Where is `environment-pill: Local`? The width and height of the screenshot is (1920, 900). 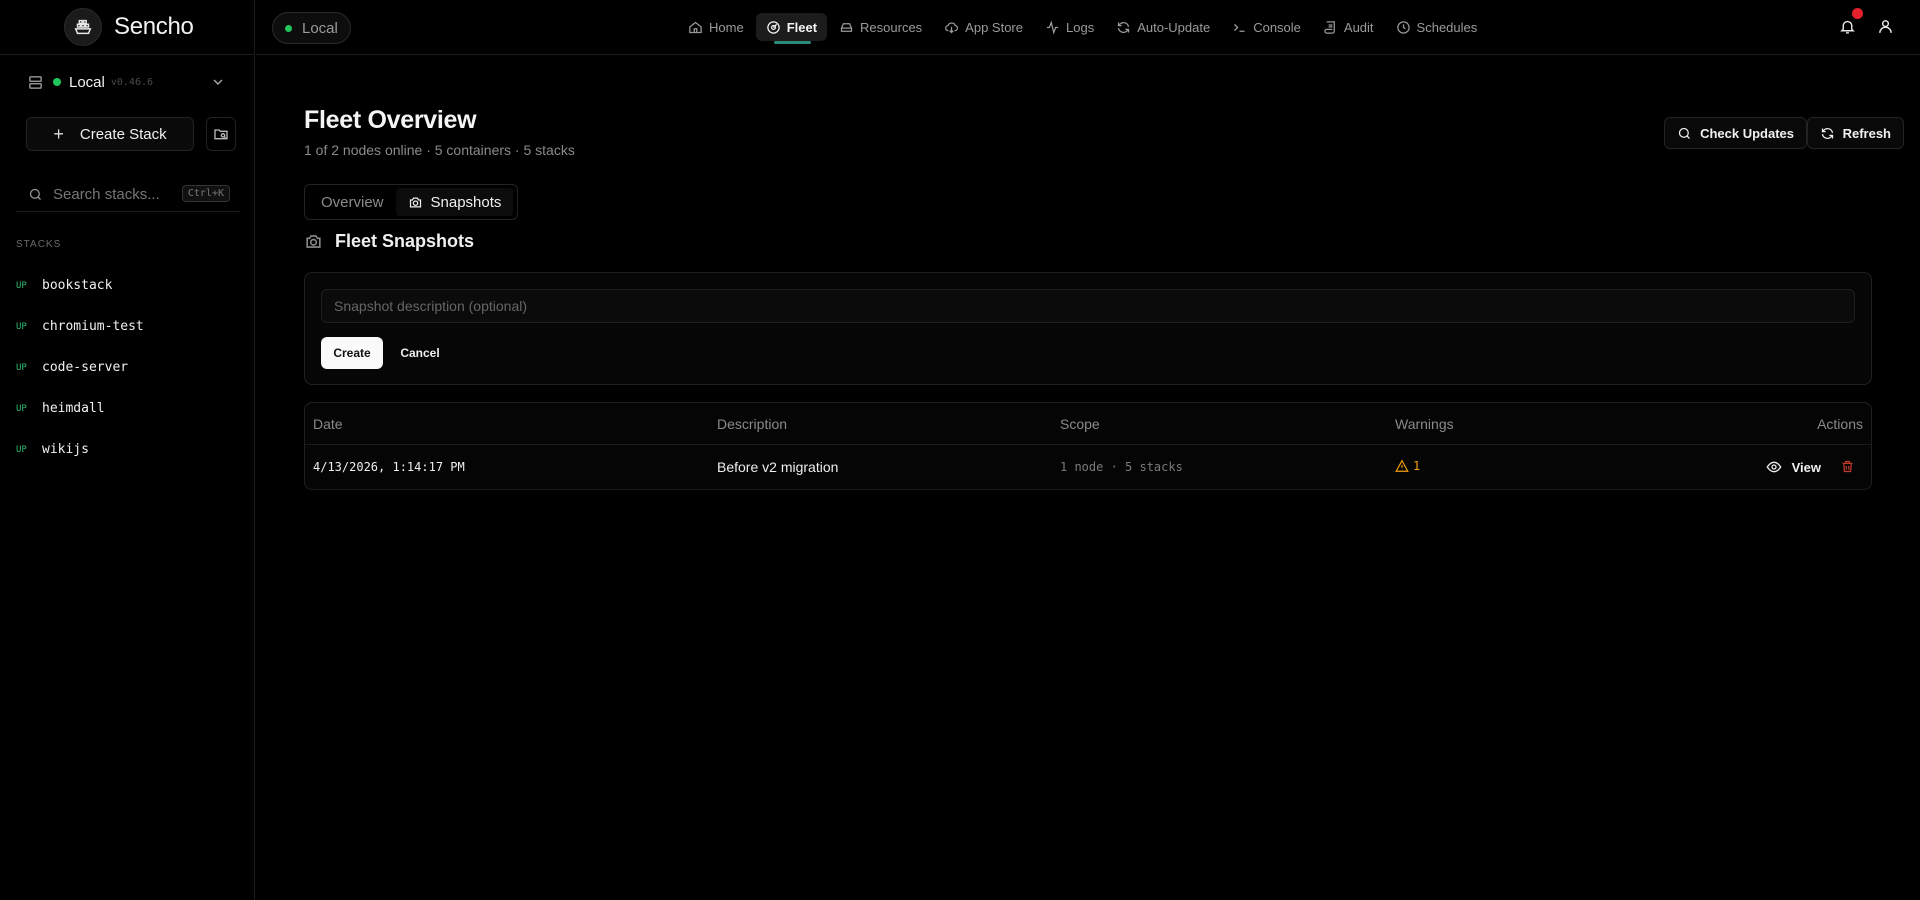 environment-pill: Local is located at coordinates (311, 28).